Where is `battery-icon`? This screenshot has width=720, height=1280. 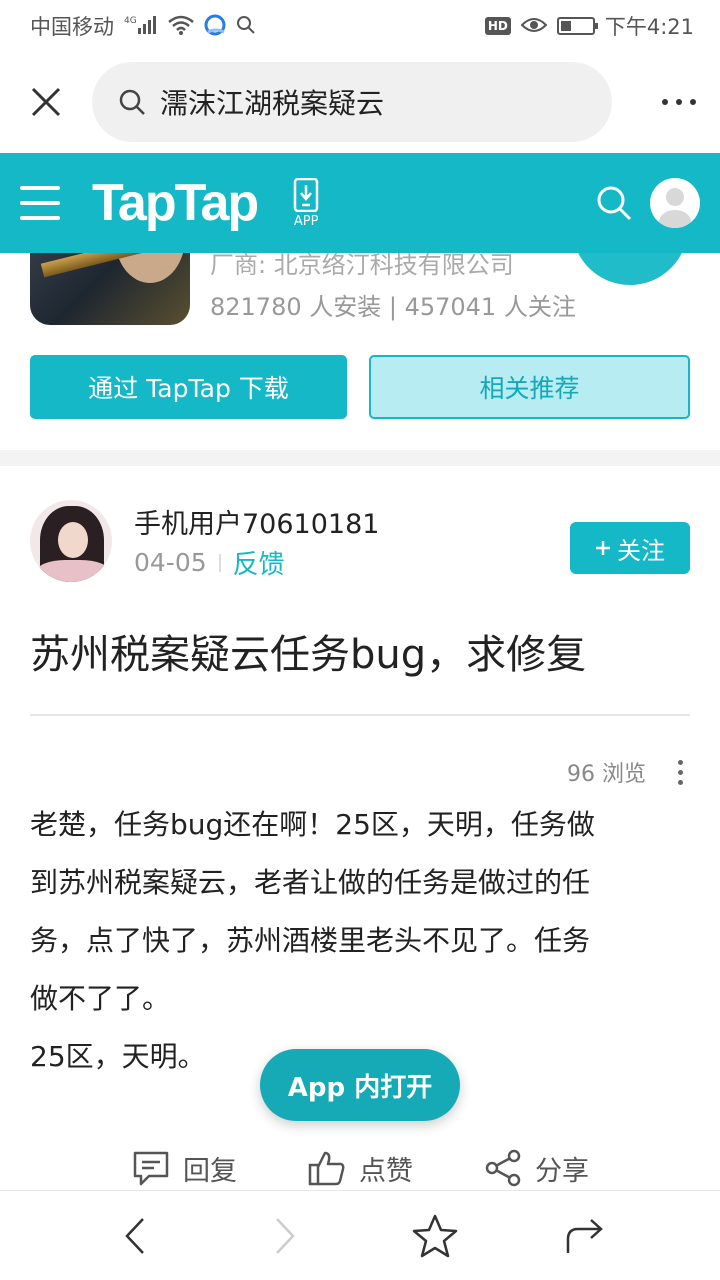 battery-icon is located at coordinates (577, 26).